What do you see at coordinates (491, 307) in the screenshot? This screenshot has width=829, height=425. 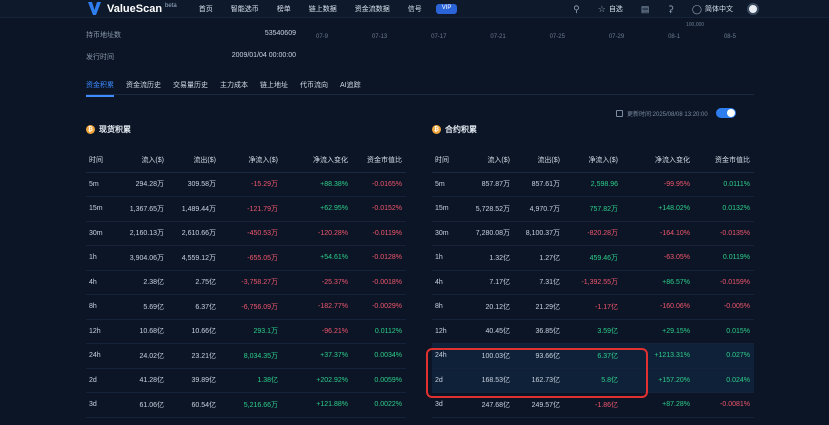 I see `table-cell: 20.12亿` at bounding box center [491, 307].